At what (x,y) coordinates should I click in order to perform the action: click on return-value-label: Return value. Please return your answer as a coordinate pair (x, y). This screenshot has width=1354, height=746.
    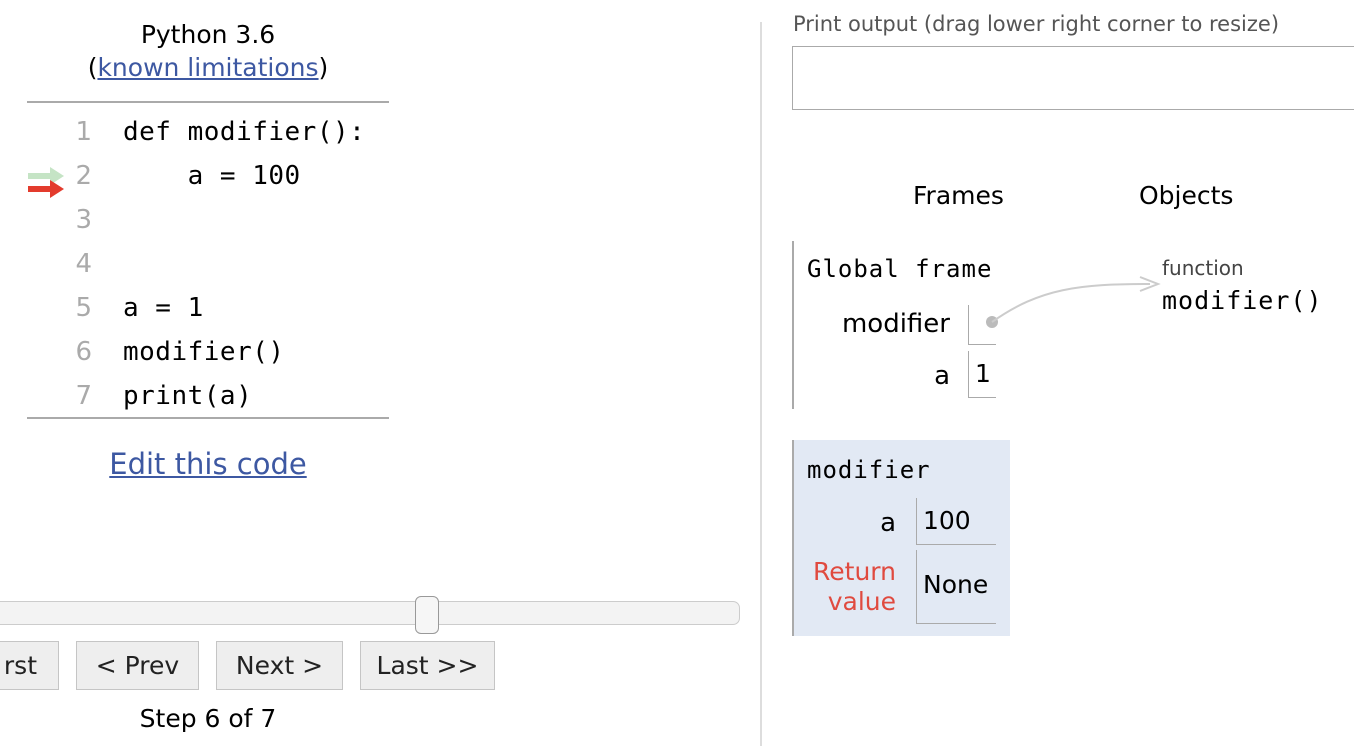
    Looking at the image, I should click on (845, 587).